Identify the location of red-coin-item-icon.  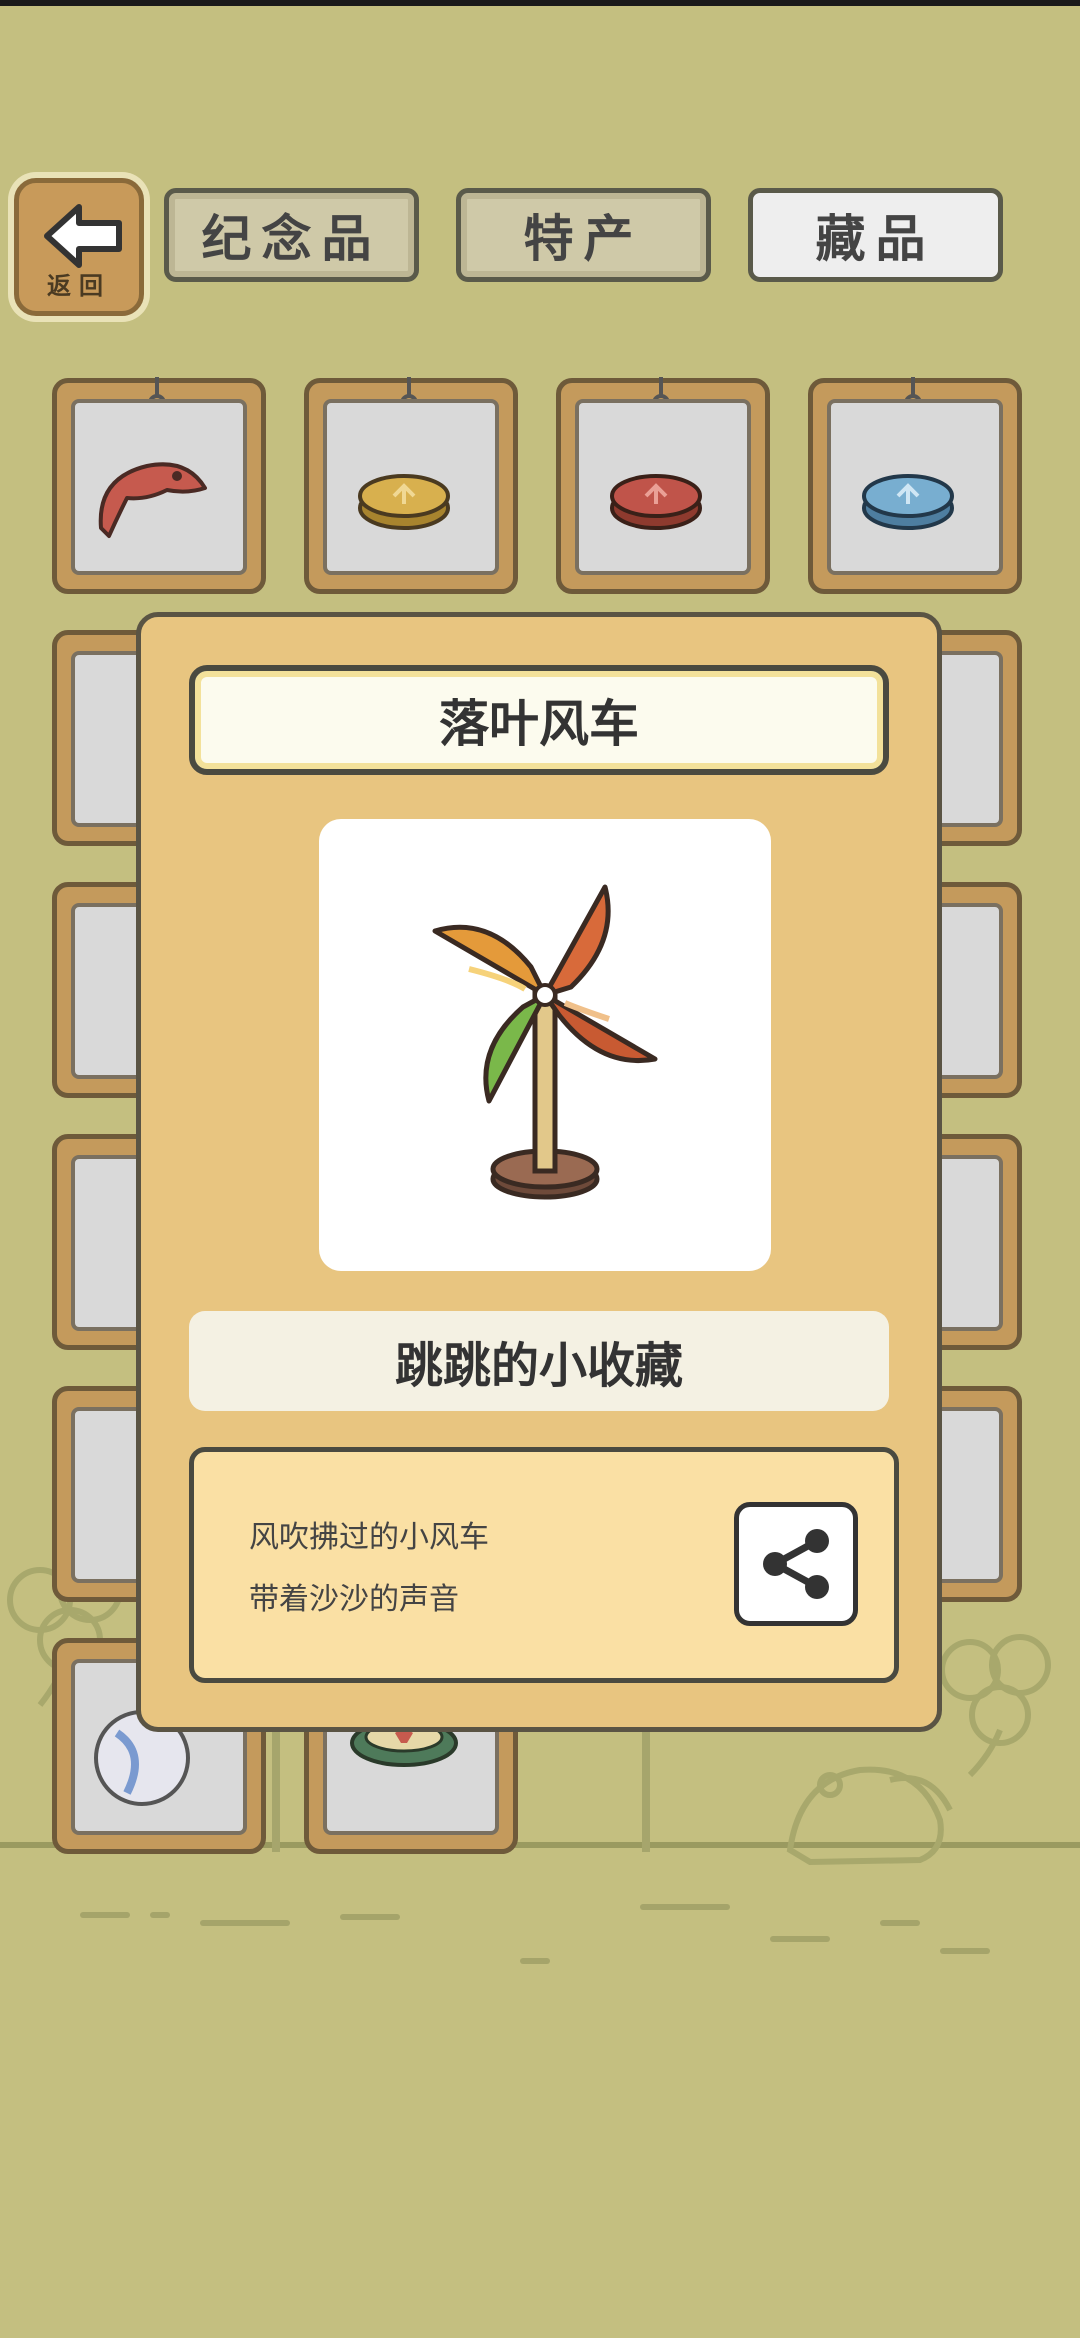
(656, 502).